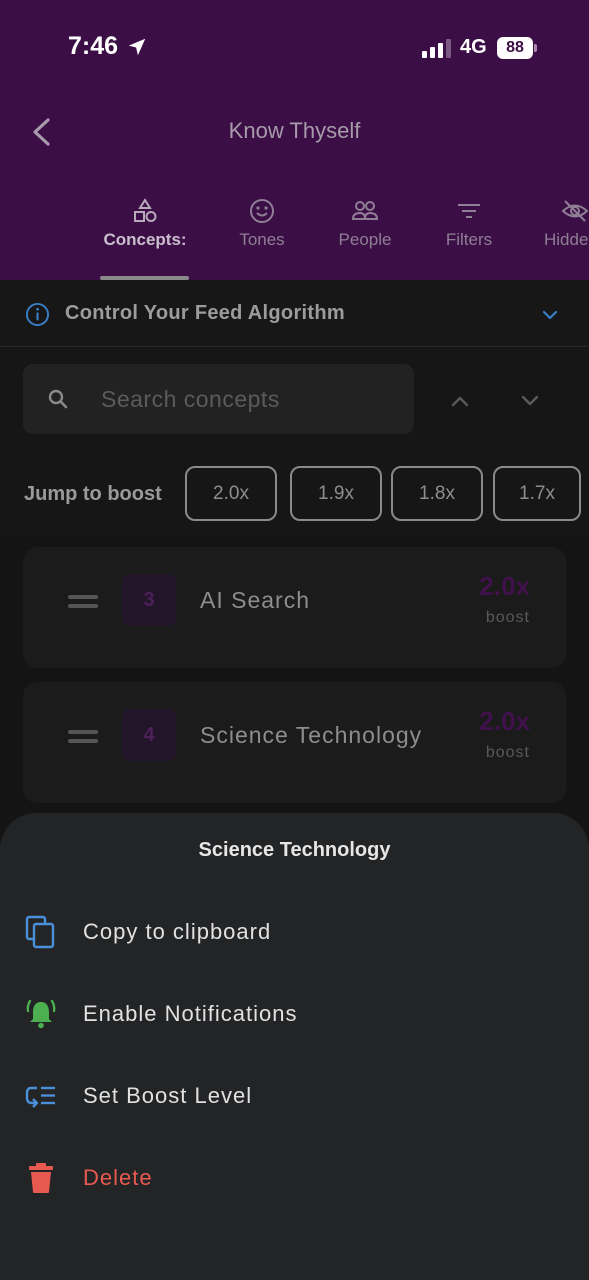  Describe the element at coordinates (255, 600) in the screenshot. I see `concept-name: AI Search` at that location.